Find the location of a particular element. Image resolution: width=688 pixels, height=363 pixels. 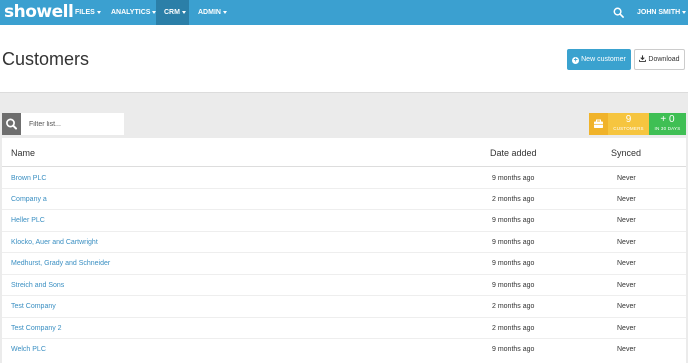

customers-stat-icon-box is located at coordinates (598, 124).